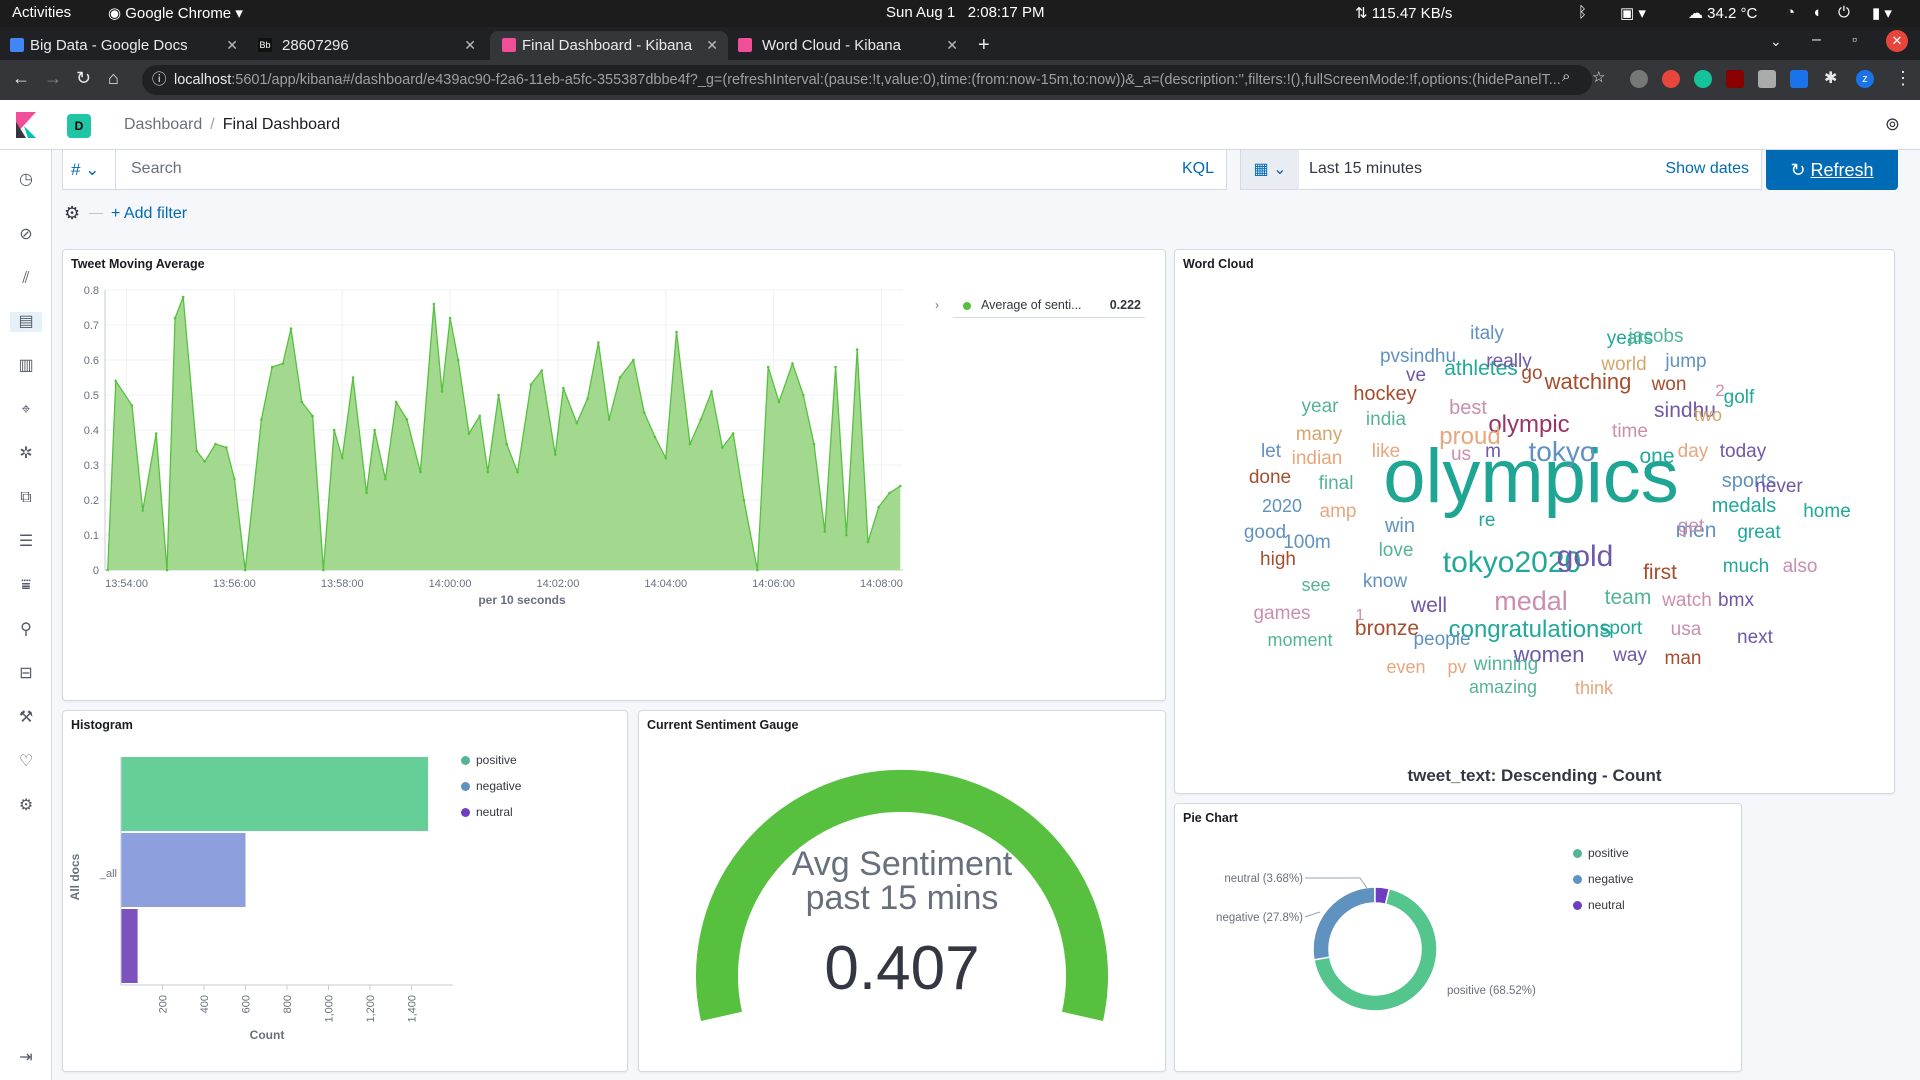 The image size is (1920, 1080). Describe the element at coordinates (609, 45) in the screenshot. I see `tab-final-dashboard: Final Dashboard - Kibana ✕` at that location.